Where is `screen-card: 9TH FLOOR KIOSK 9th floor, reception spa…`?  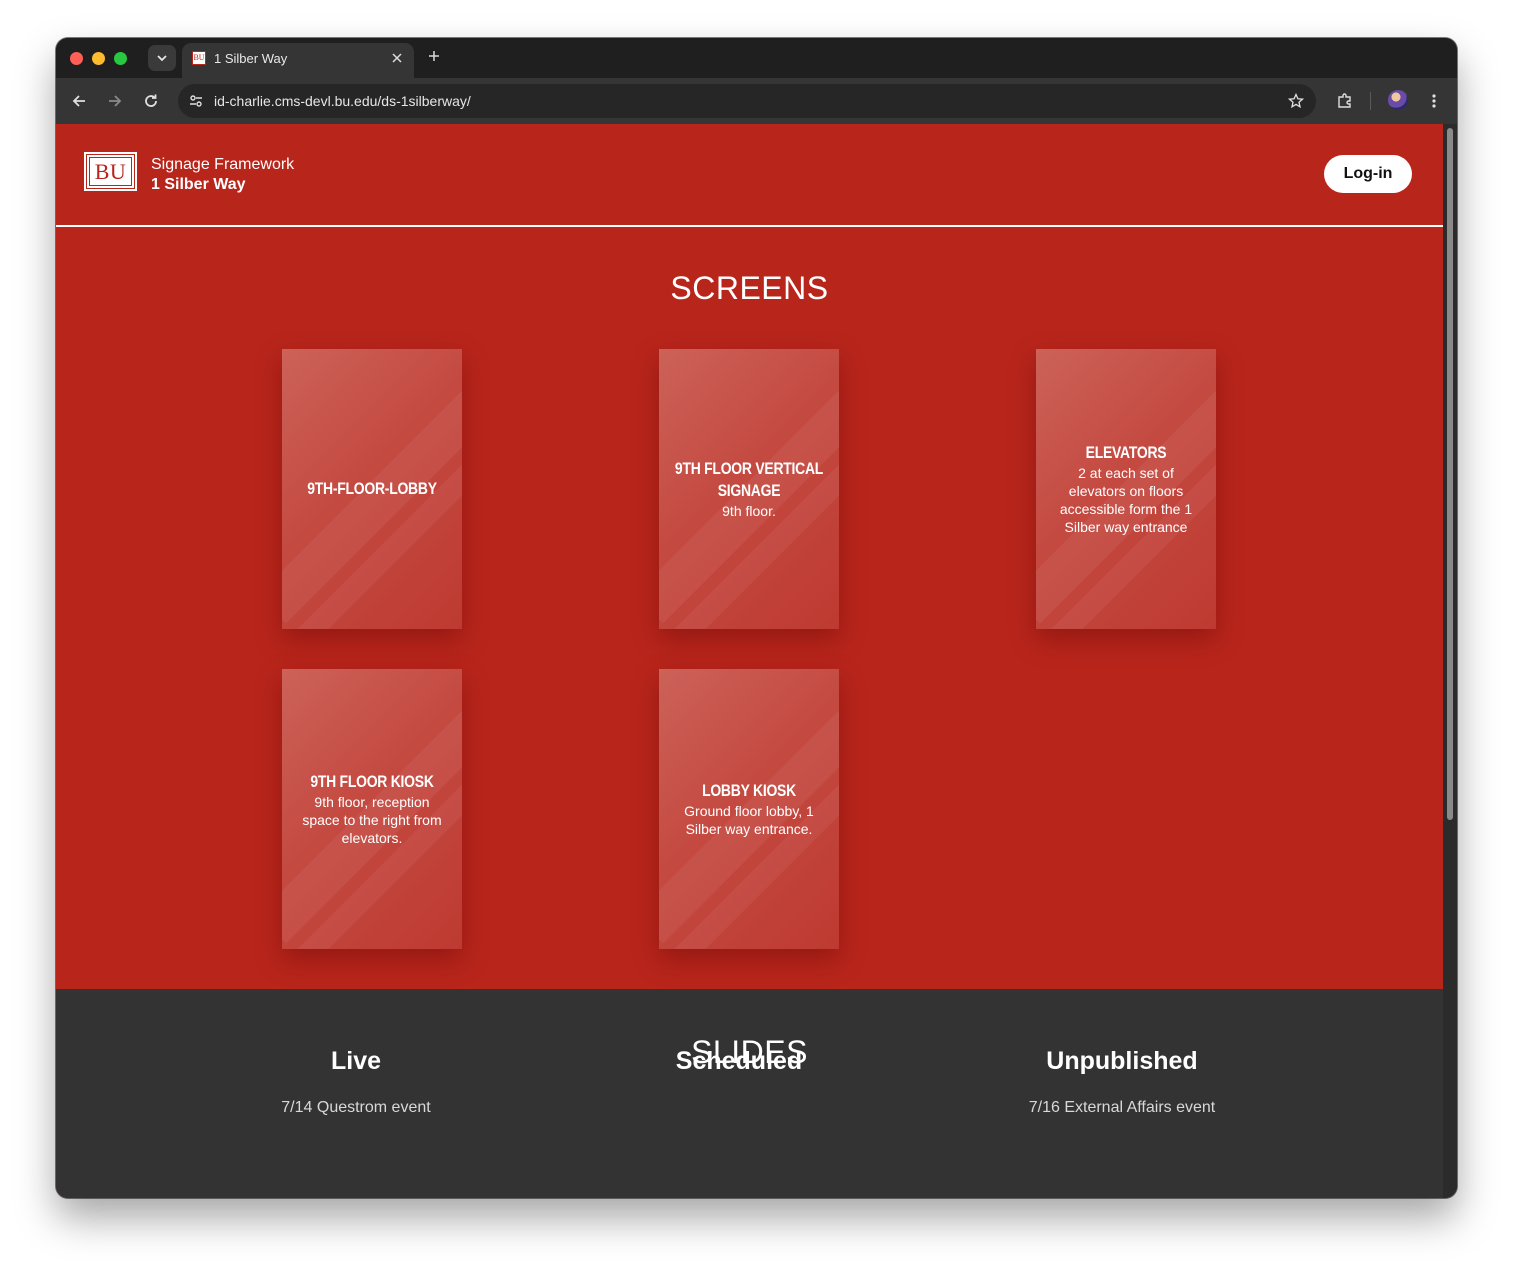 screen-card: 9TH FLOOR KIOSK 9th floor, reception spa… is located at coordinates (372, 809).